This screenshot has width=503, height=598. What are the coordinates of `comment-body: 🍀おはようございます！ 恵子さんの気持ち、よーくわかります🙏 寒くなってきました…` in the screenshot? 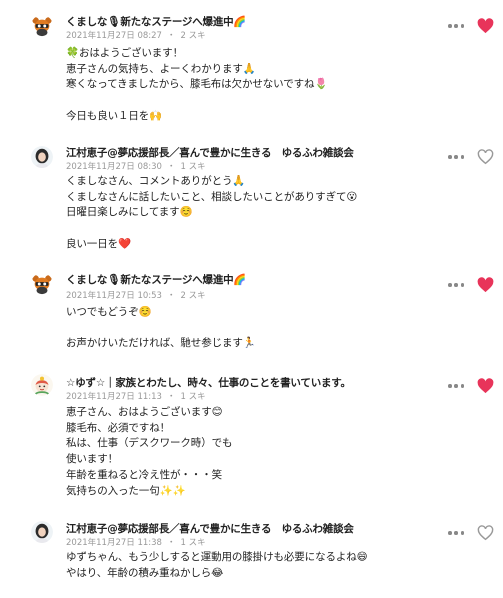 It's located at (197, 84).